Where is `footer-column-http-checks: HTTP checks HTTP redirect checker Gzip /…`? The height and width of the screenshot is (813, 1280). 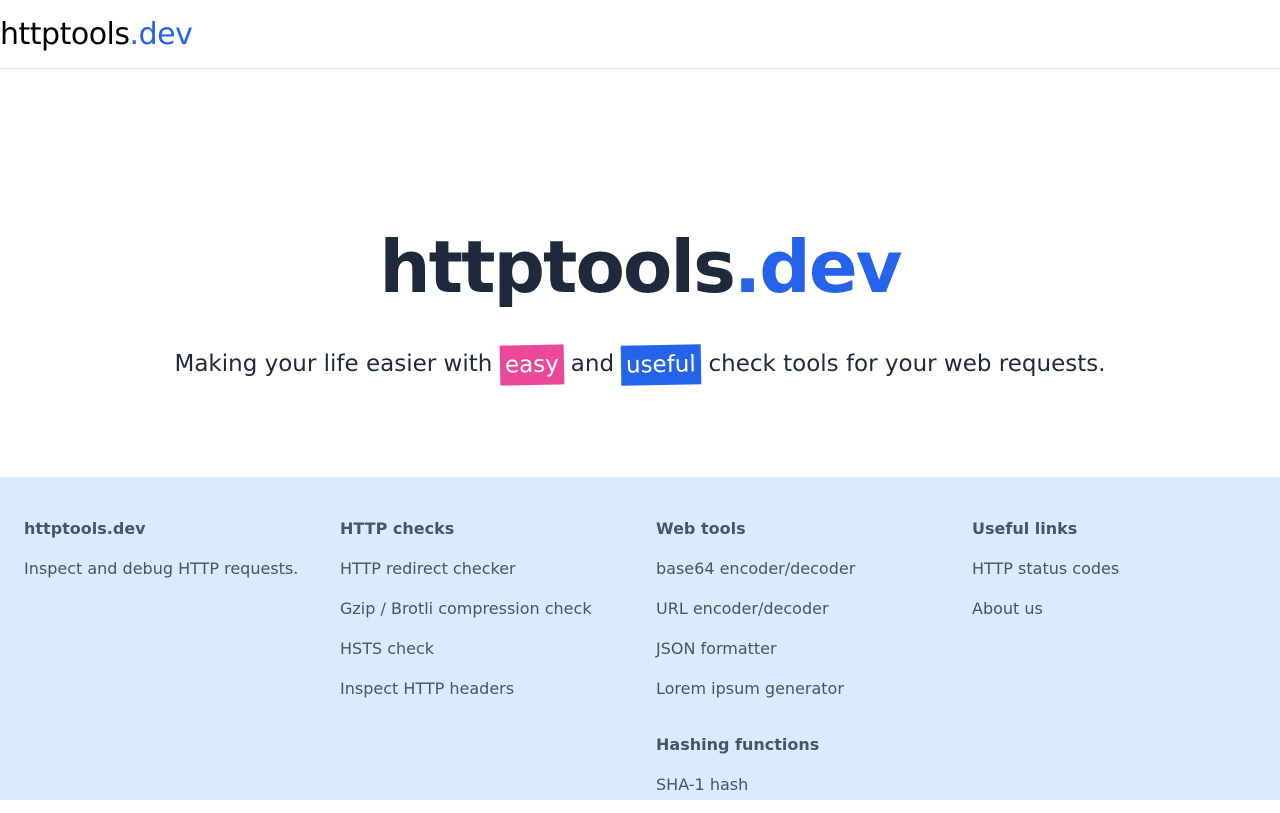 footer-column-http-checks: HTTP checks HTTP redirect checker Gzip /… is located at coordinates (490, 617).